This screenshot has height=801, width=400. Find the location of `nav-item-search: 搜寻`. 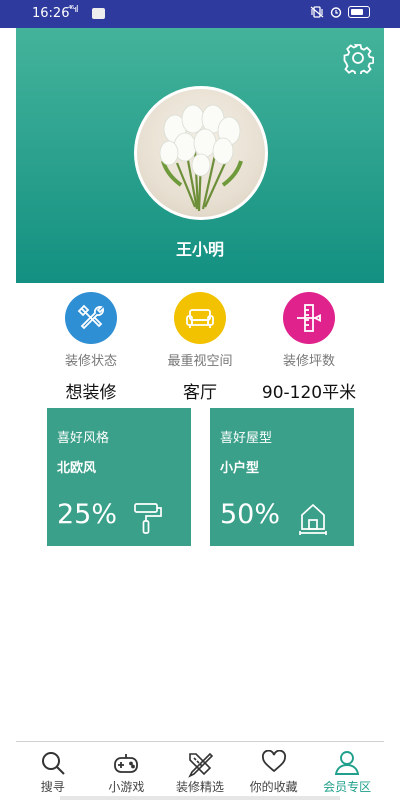

nav-item-search: 搜寻 is located at coordinates (53, 771).